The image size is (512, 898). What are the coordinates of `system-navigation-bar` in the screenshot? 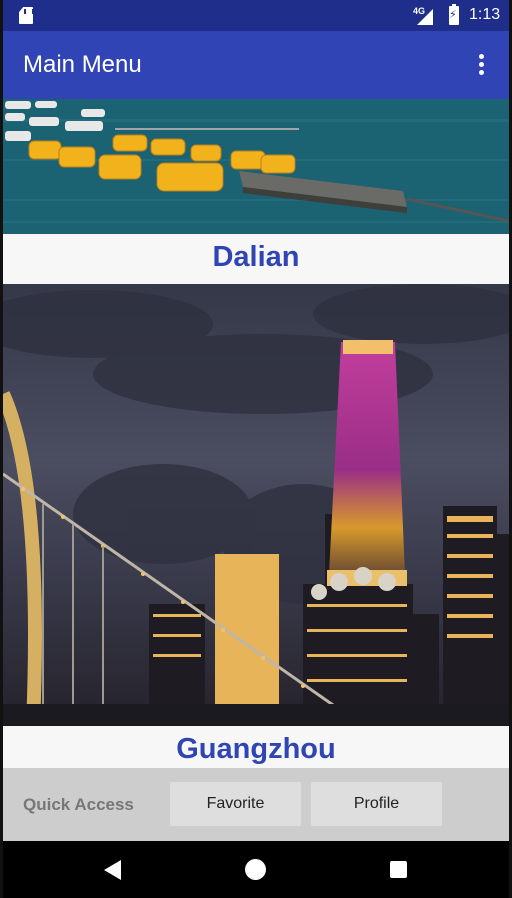 It's located at (256, 869).